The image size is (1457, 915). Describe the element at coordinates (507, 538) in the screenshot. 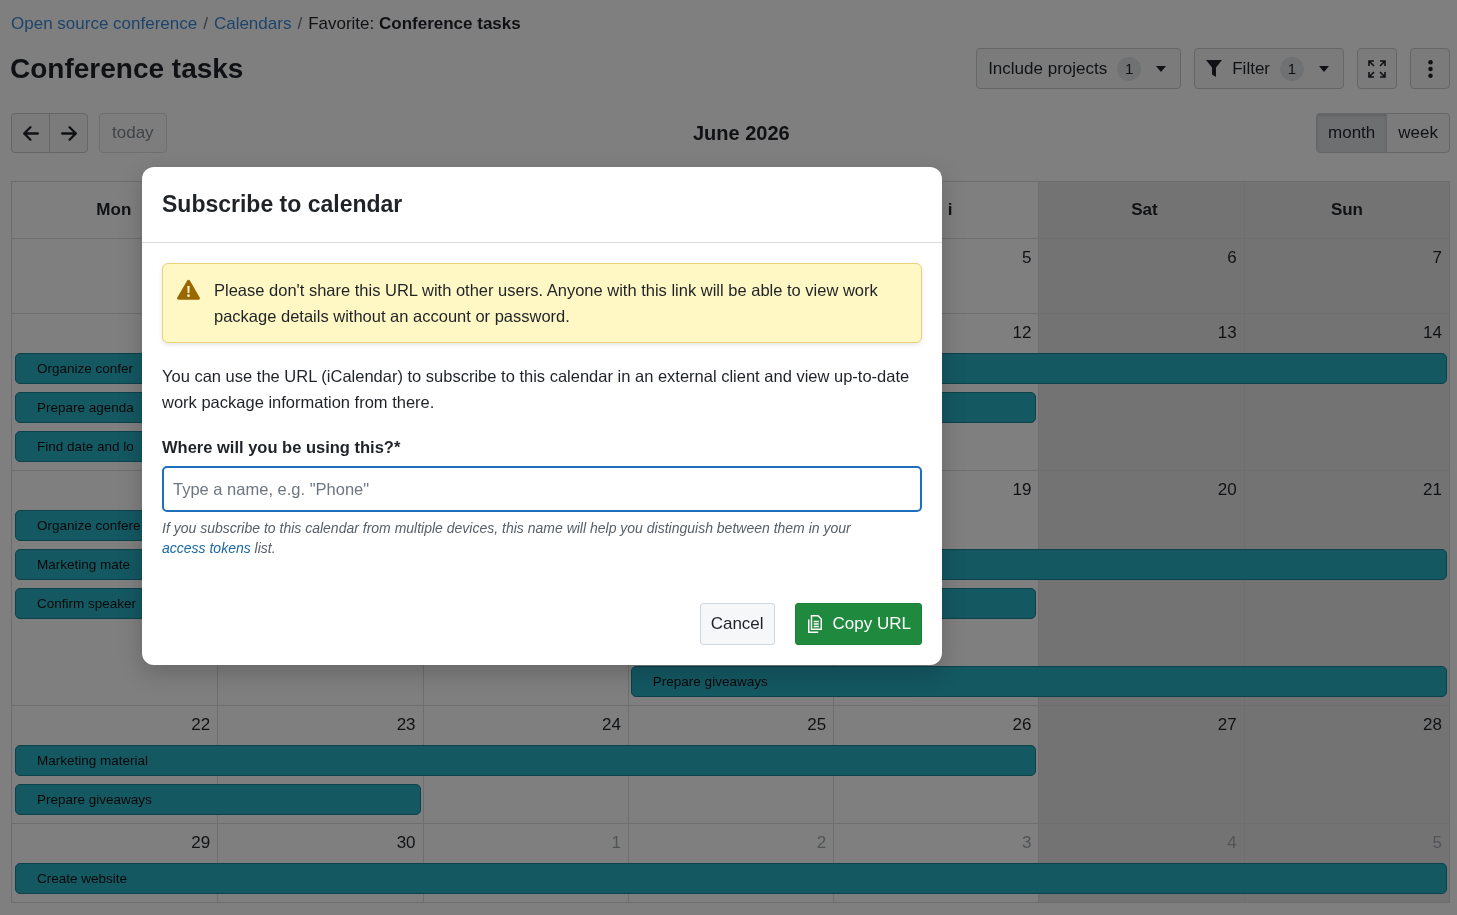

I see `help-text: If you subscribe to this calendar from multiple devices, this name will help you distinguish between them in your access tokens list.` at that location.